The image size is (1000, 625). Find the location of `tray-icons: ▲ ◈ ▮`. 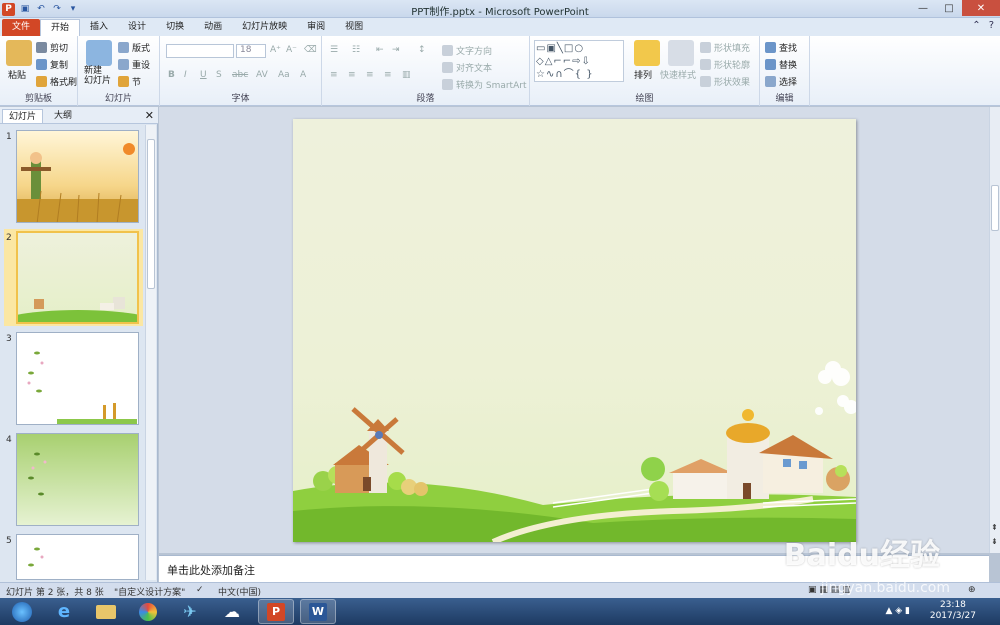

tray-icons: ▲ ◈ ▮ is located at coordinates (897, 611).